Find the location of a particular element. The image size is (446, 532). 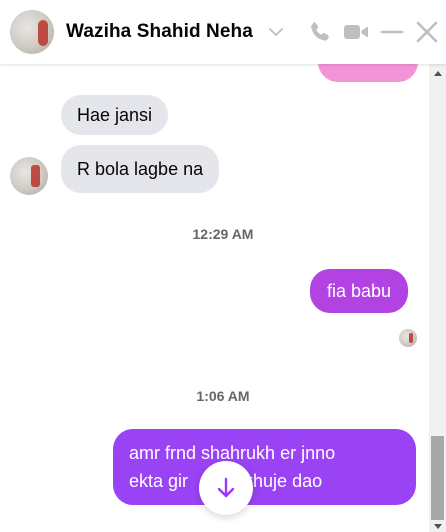

message-timestamp: 1:06 AM is located at coordinates (223, 396).